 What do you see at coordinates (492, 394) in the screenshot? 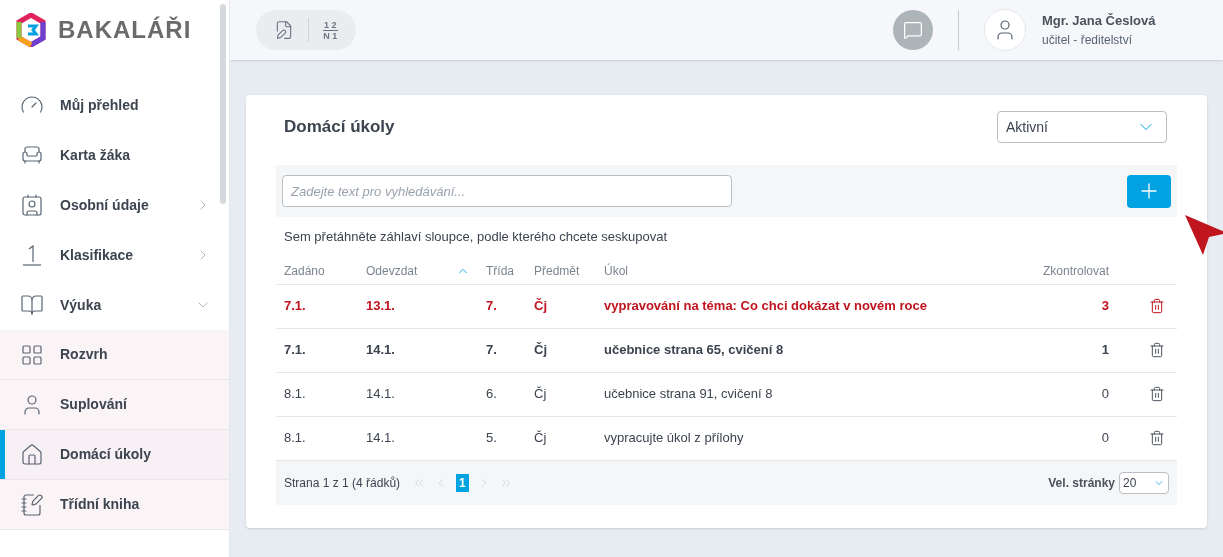
I see `table-cell-text: 6.` at bounding box center [492, 394].